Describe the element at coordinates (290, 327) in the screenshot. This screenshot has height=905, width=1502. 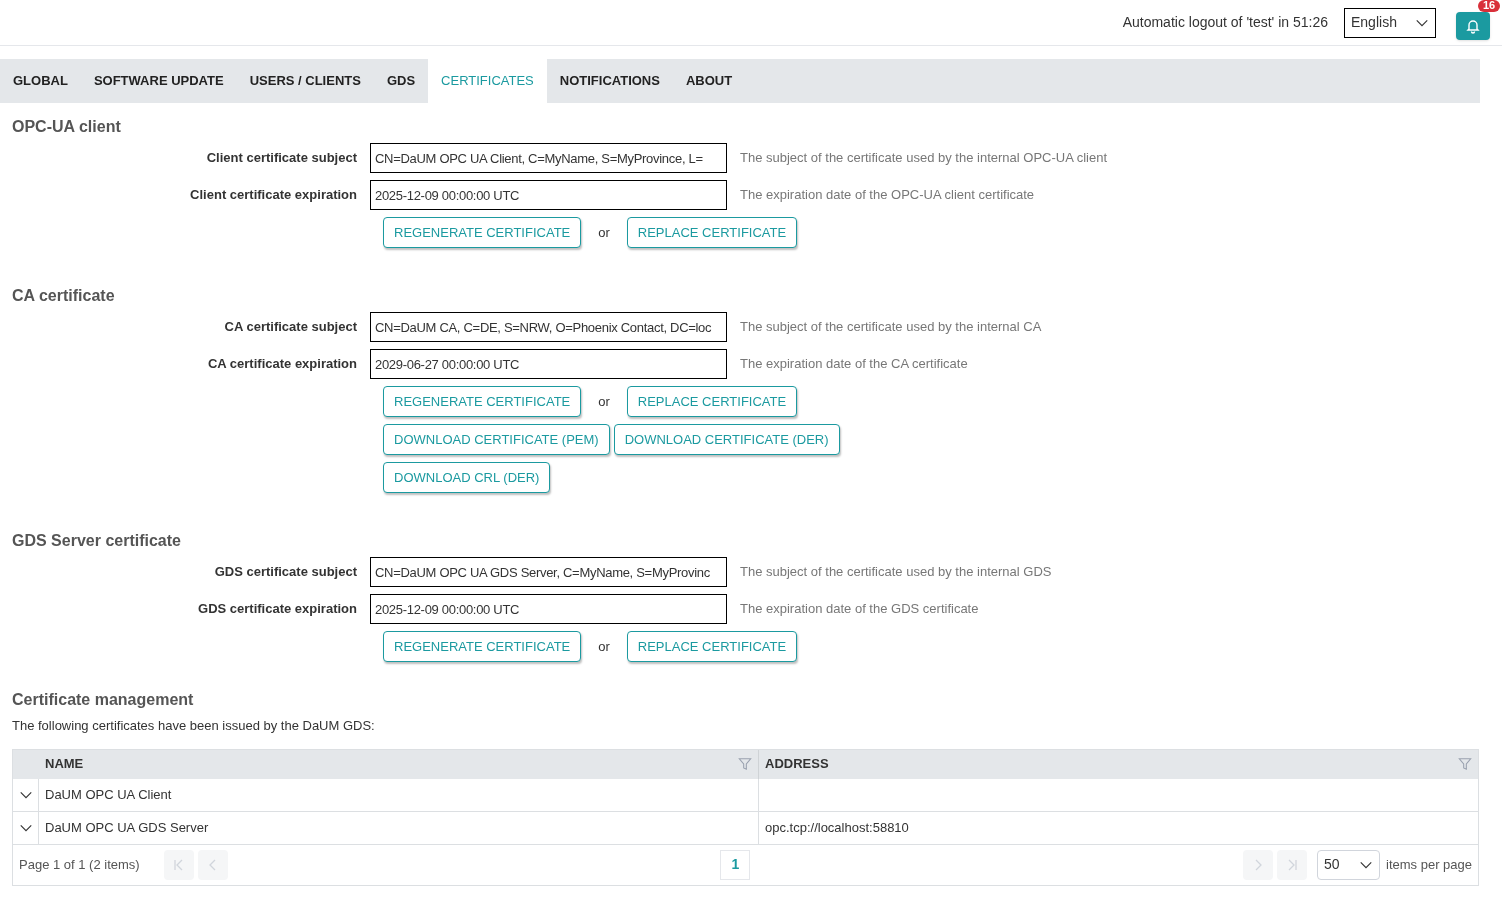
I see `field-label: CA certificate subject` at that location.